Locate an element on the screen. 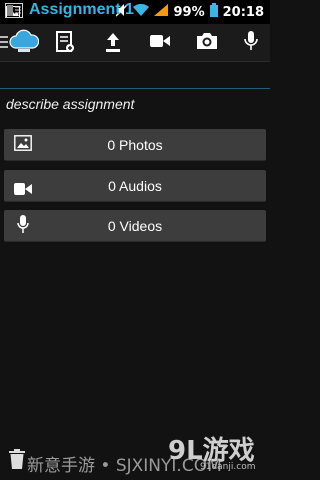 This screenshot has height=480, width=320. assignment-description: describe assignment is located at coordinates (70, 104).